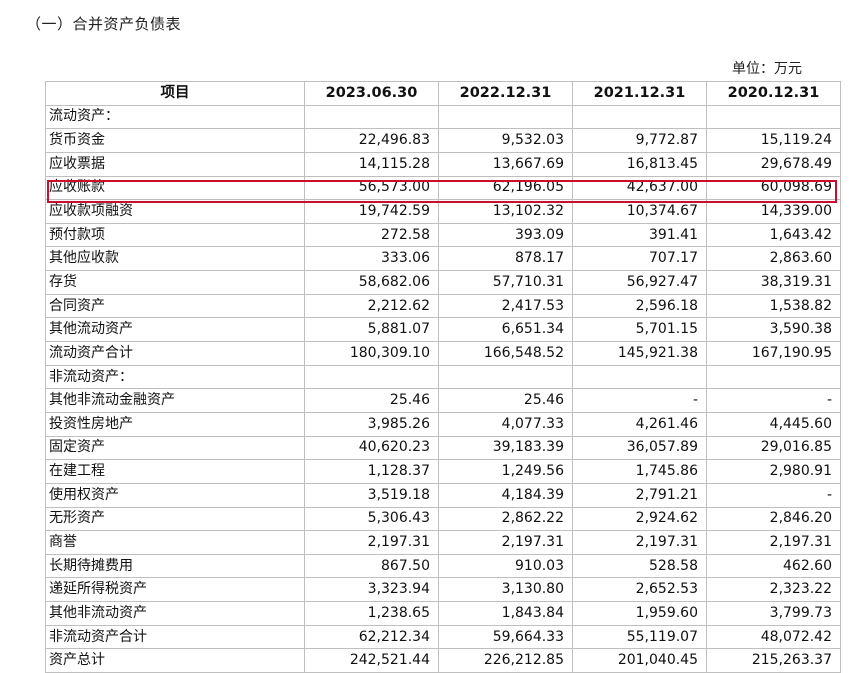  I want to click on row-value: 55,119.07, so click(639, 637).